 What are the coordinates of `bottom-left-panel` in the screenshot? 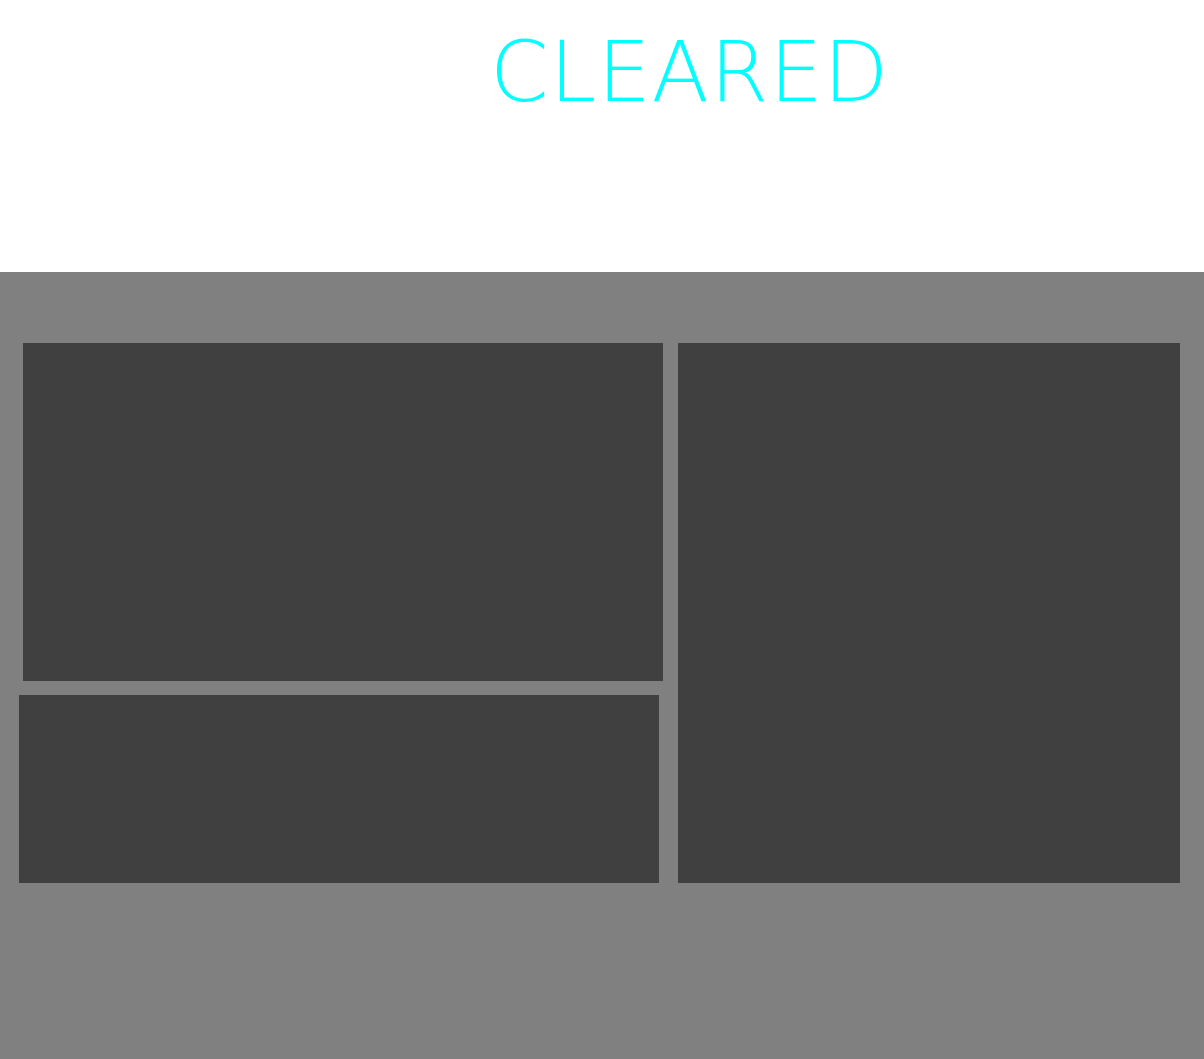 It's located at (339, 789).